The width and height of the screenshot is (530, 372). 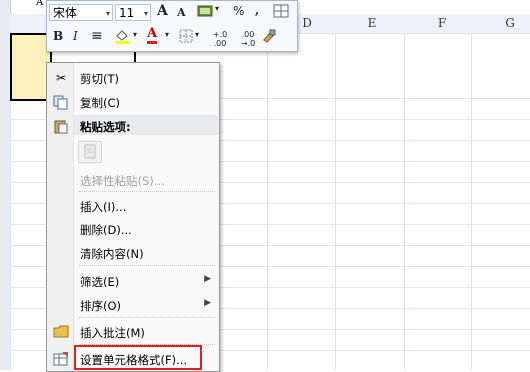 I want to click on column-header-e: E, so click(x=372, y=23).